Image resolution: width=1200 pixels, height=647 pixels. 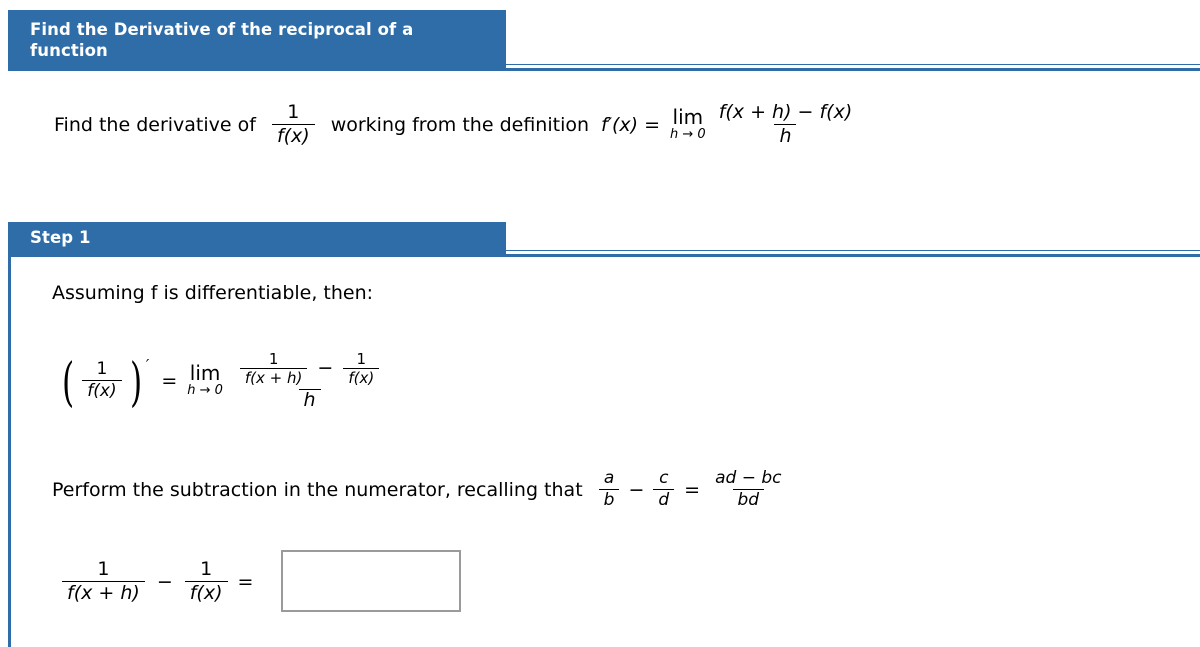 What do you see at coordinates (147, 365) in the screenshot?
I see `prime-symbol: ′` at bounding box center [147, 365].